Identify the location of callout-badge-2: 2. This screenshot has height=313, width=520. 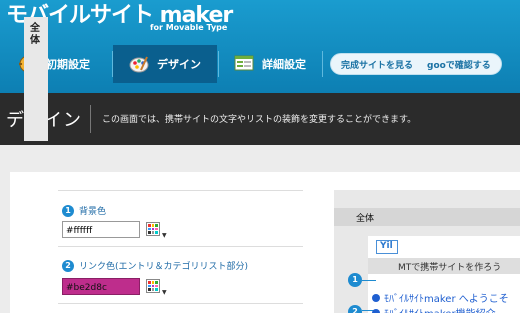
(355, 309).